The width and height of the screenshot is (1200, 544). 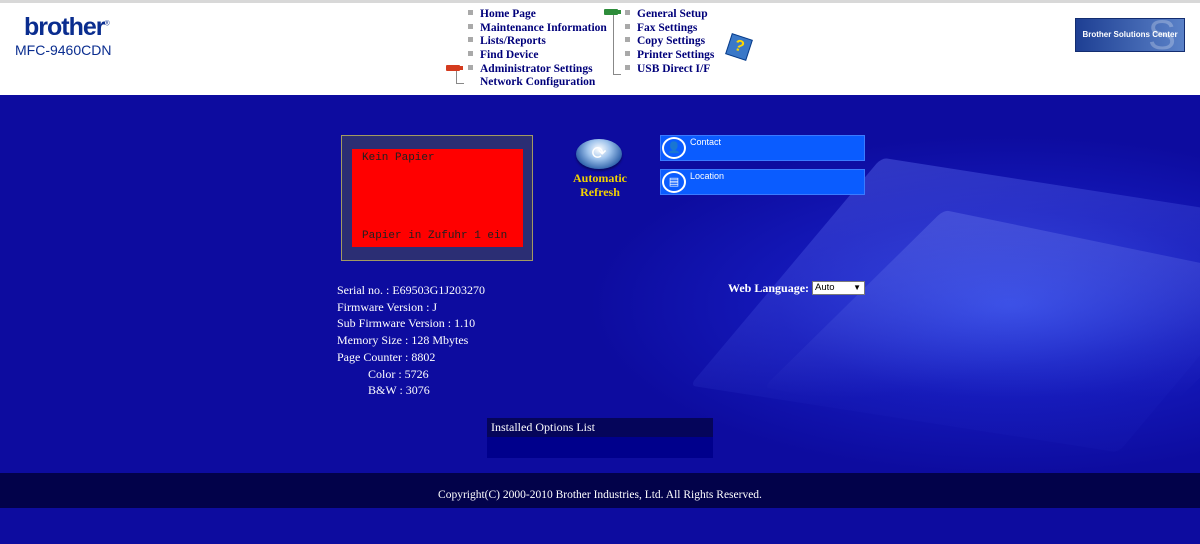 I want to click on brother-logo: brother®, so click(x=67, y=27).